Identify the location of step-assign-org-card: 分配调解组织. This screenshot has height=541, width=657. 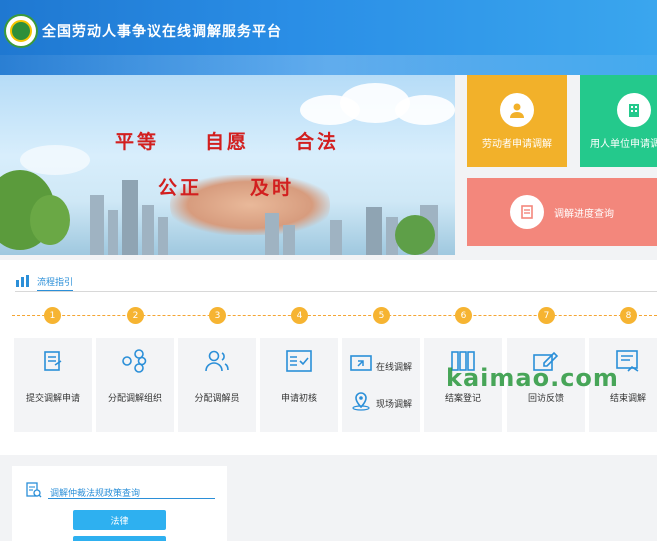
(135, 385).